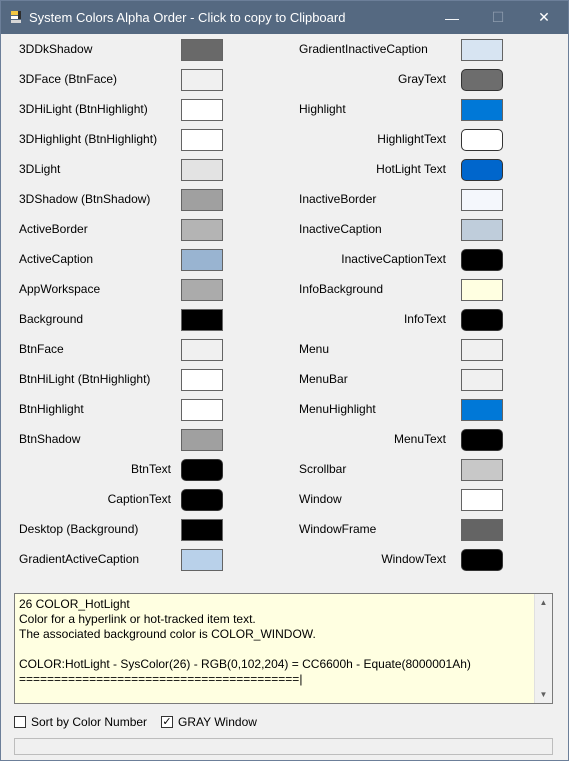  What do you see at coordinates (79, 559) in the screenshot?
I see `left-color-label: GradientActiveCaption` at bounding box center [79, 559].